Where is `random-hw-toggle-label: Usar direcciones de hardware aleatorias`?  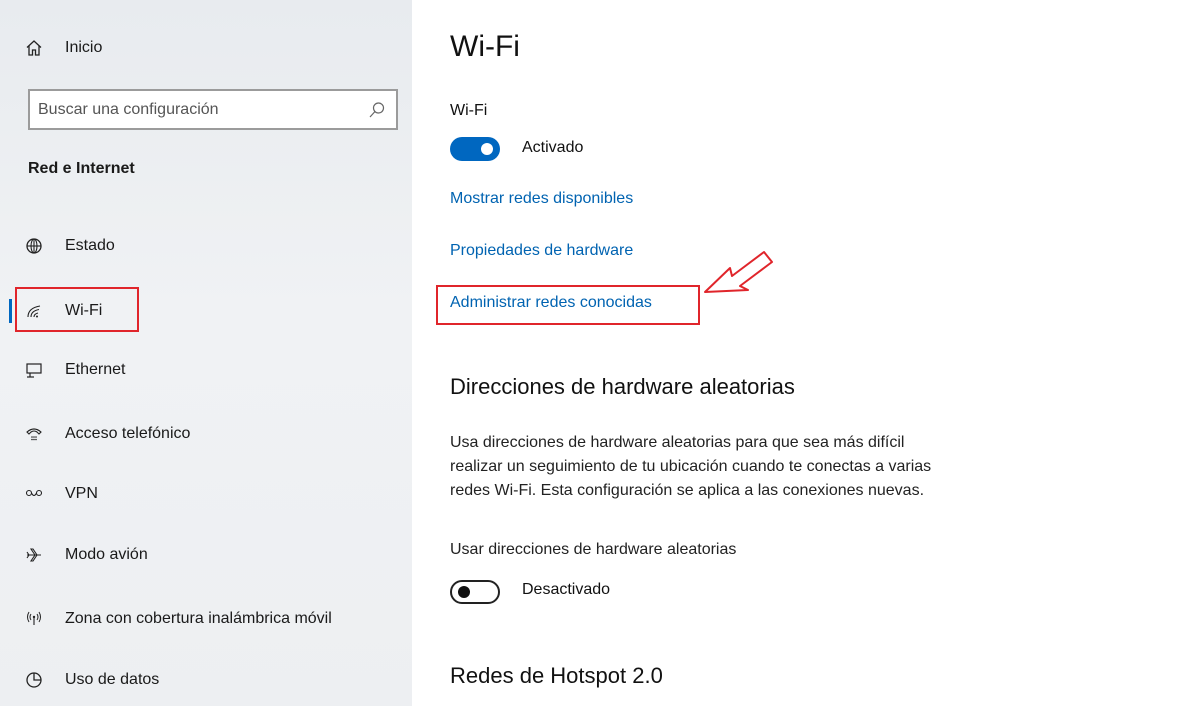
random-hw-toggle-label: Usar direcciones de hardware aleatorias is located at coordinates (593, 549).